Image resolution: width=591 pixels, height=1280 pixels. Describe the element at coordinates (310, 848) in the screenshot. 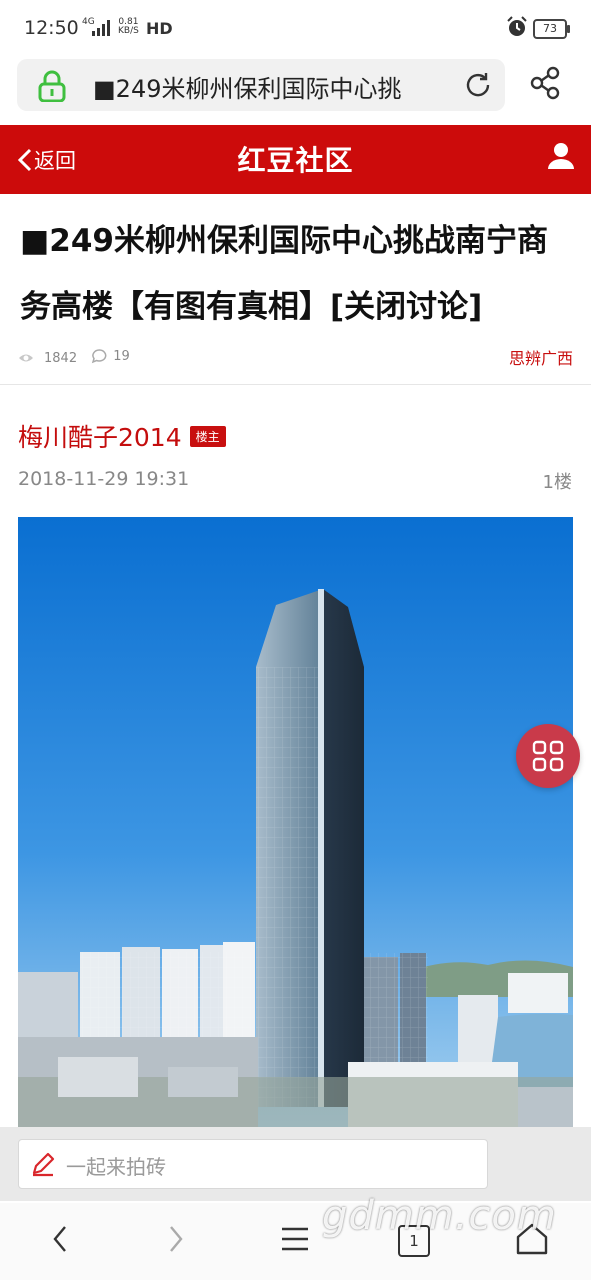

I see `main-tower` at that location.